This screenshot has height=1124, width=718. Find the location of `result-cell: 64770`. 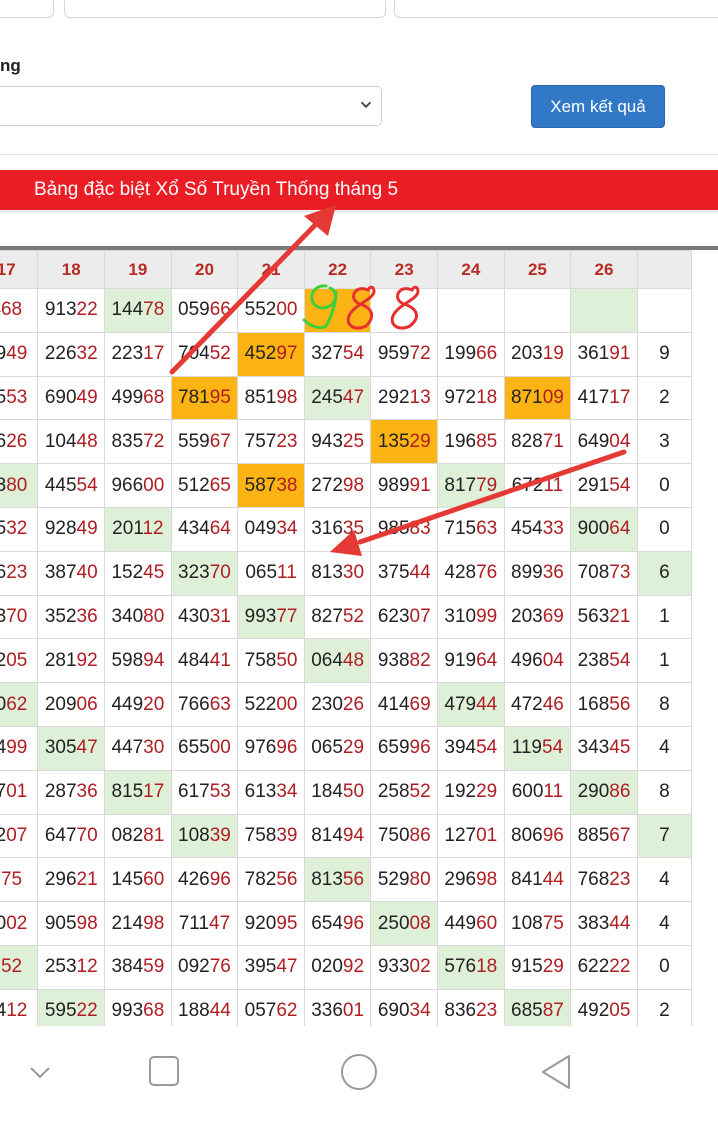

result-cell: 64770 is located at coordinates (71, 836).